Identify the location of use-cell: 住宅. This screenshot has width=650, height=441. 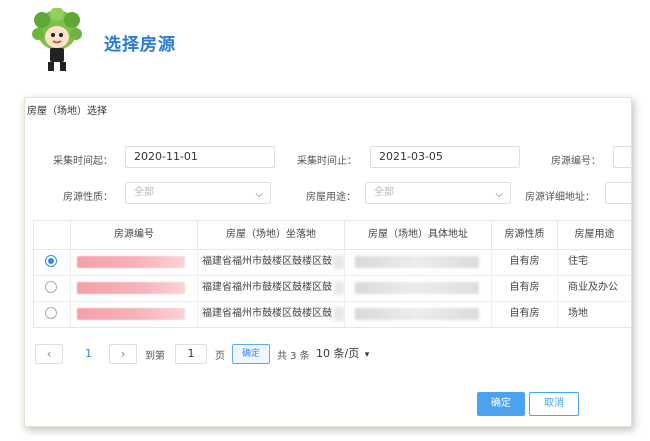
(594, 262).